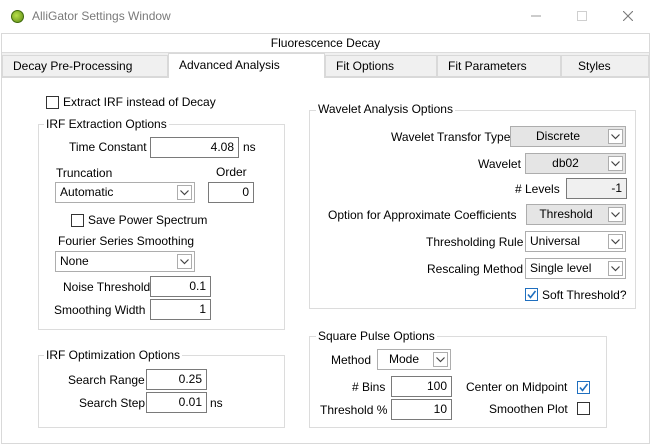  What do you see at coordinates (565, 163) in the screenshot?
I see `wavelet-value: db02` at bounding box center [565, 163].